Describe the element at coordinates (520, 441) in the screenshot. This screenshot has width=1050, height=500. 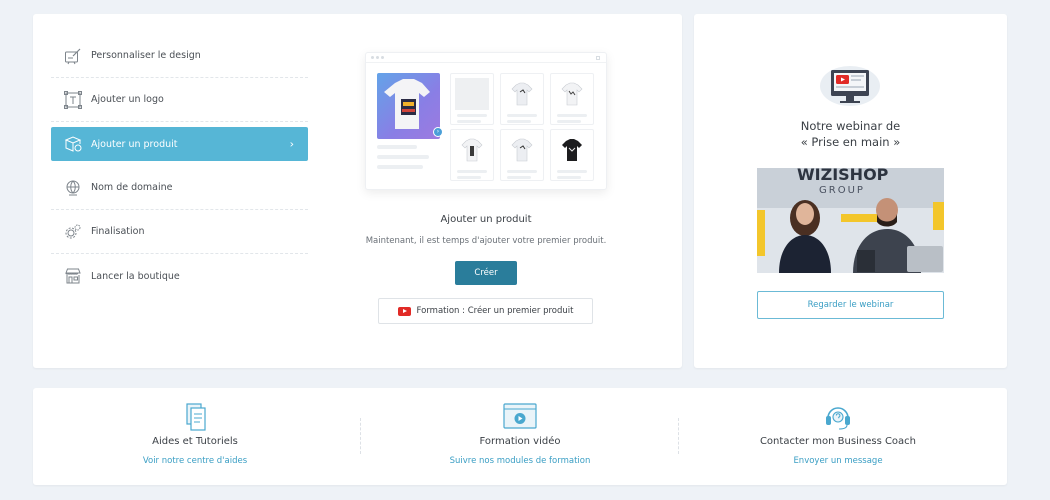
I see `help-title: Formation vidéo` at that location.